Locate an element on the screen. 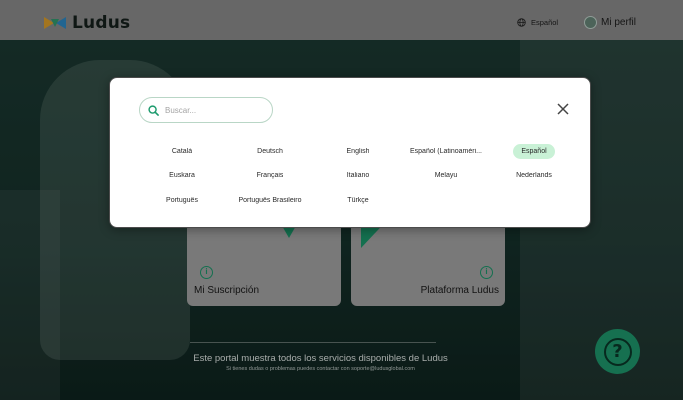 The image size is (683, 400). search-icon is located at coordinates (153, 110).